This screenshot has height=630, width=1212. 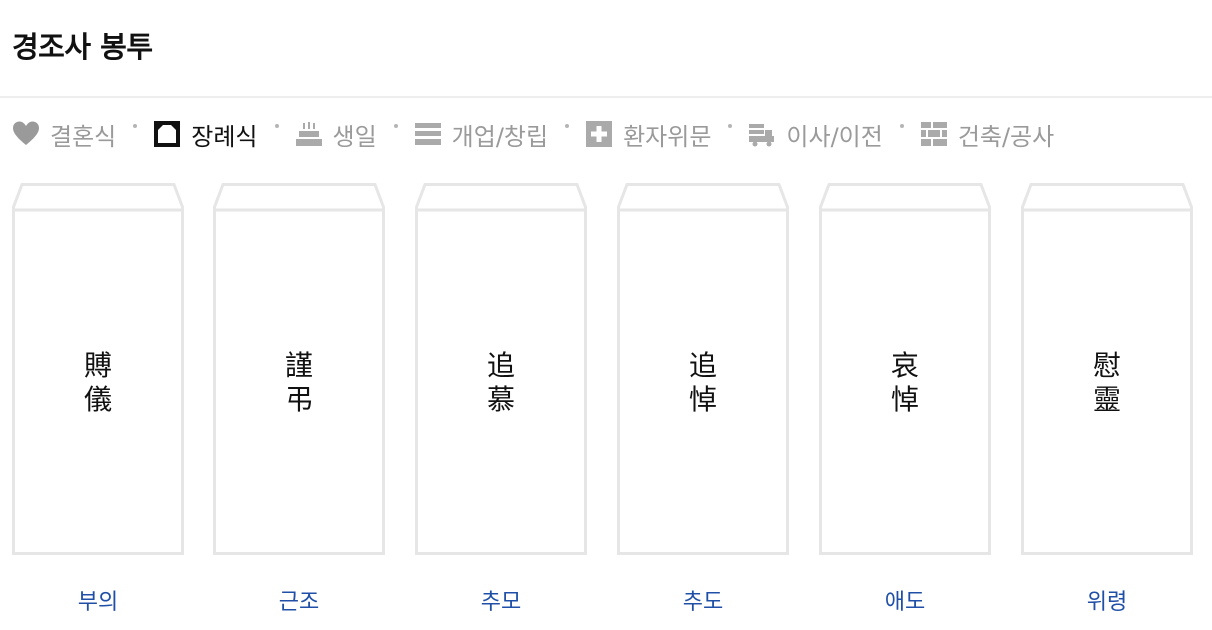 What do you see at coordinates (82, 47) in the screenshot?
I see `page-title: 경조사 봉투` at bounding box center [82, 47].